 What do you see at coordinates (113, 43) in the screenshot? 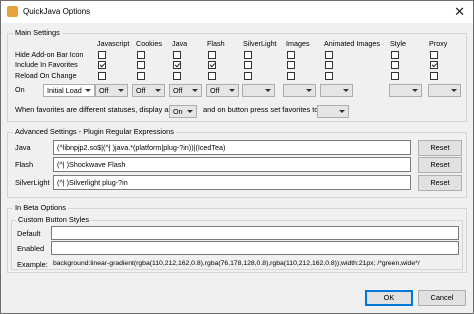
I see `column-header-javascript: Javascript` at bounding box center [113, 43].